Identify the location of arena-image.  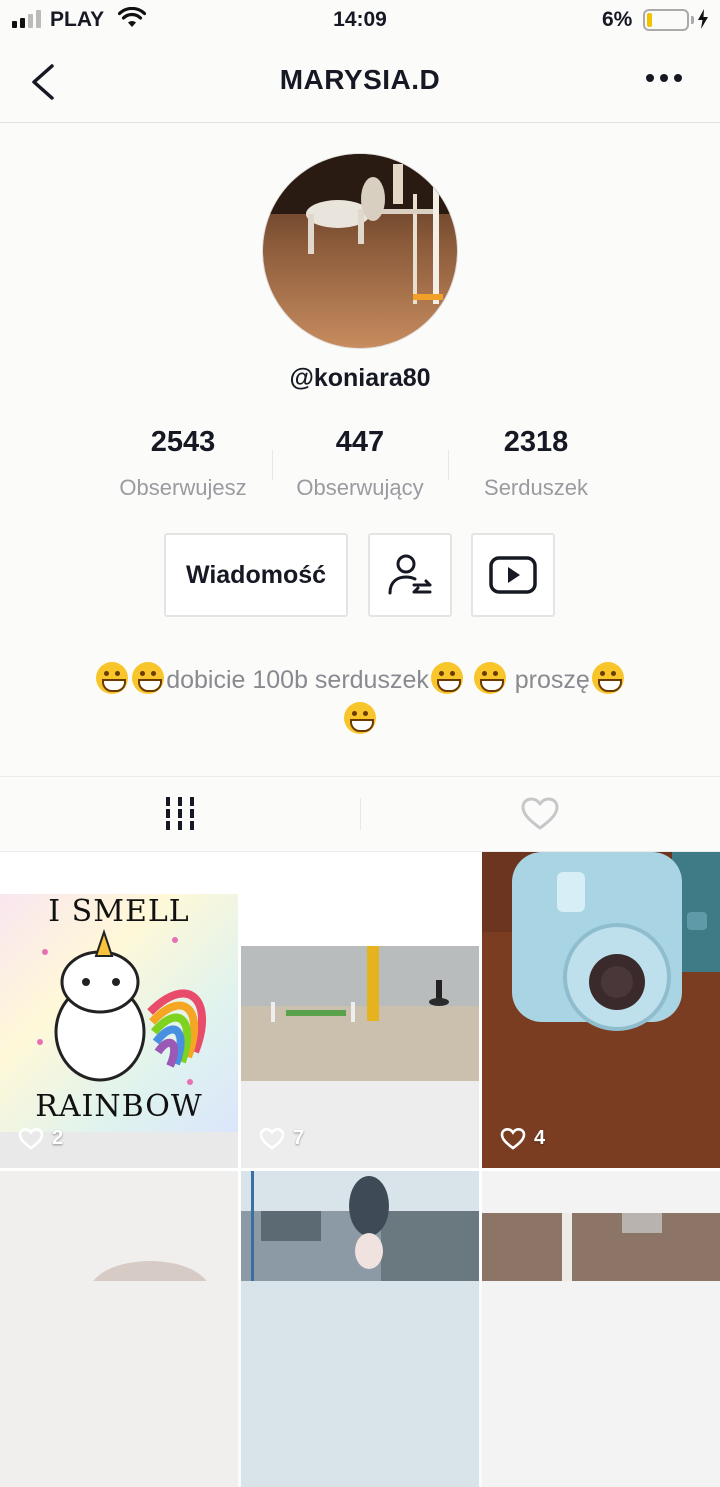
(360, 1057).